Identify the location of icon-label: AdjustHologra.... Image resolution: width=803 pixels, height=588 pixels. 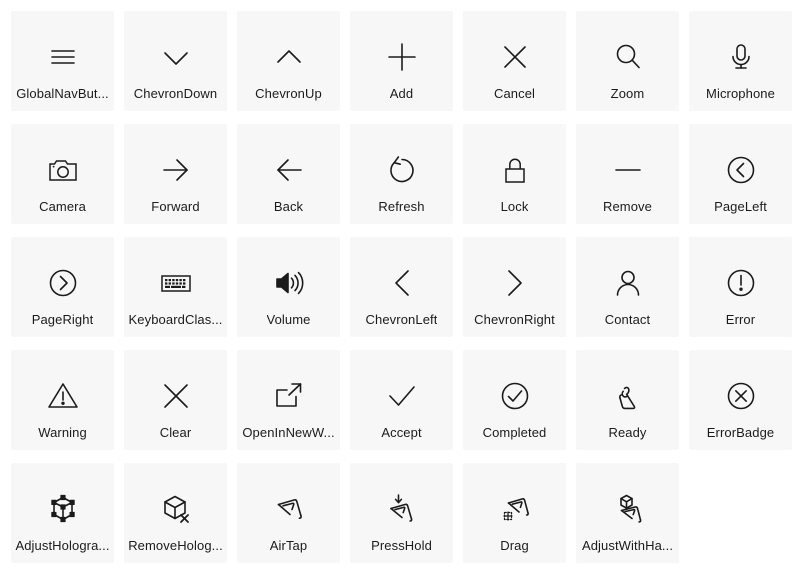
(62, 545).